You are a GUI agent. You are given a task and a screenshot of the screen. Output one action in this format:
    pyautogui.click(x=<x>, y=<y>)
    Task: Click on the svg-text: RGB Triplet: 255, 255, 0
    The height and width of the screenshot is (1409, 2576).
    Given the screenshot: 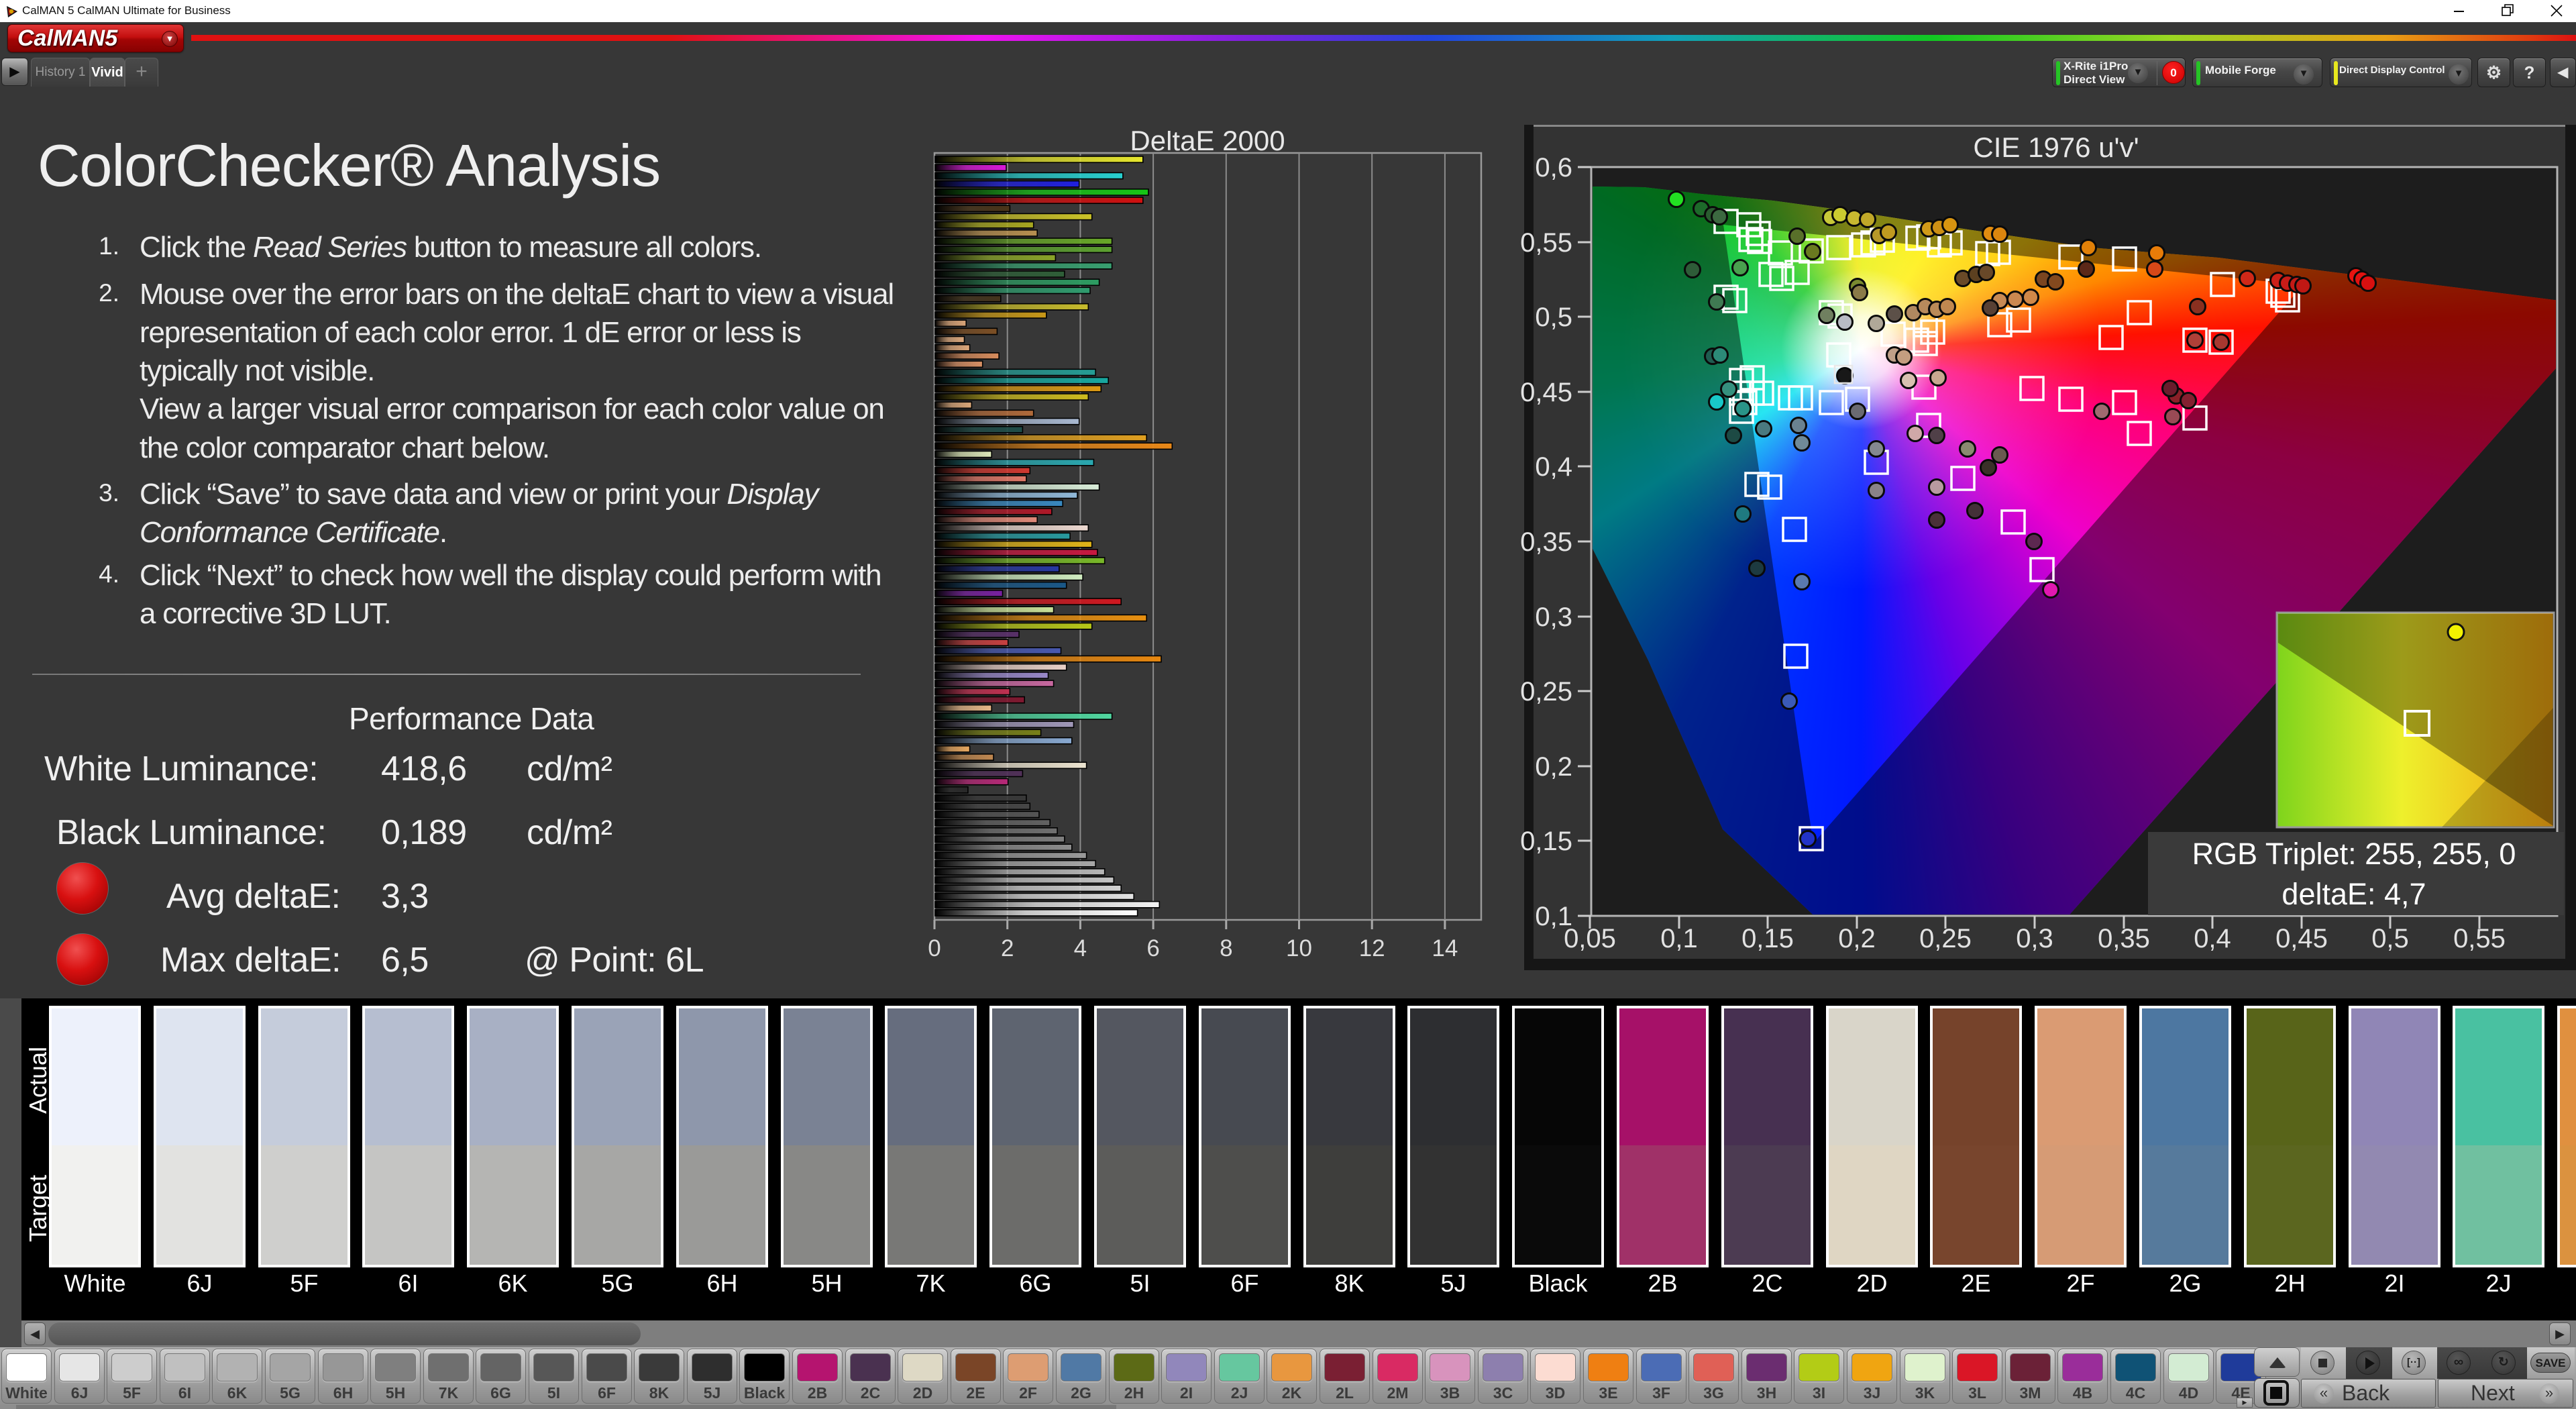 What is the action you would take?
    pyautogui.click(x=2354, y=854)
    